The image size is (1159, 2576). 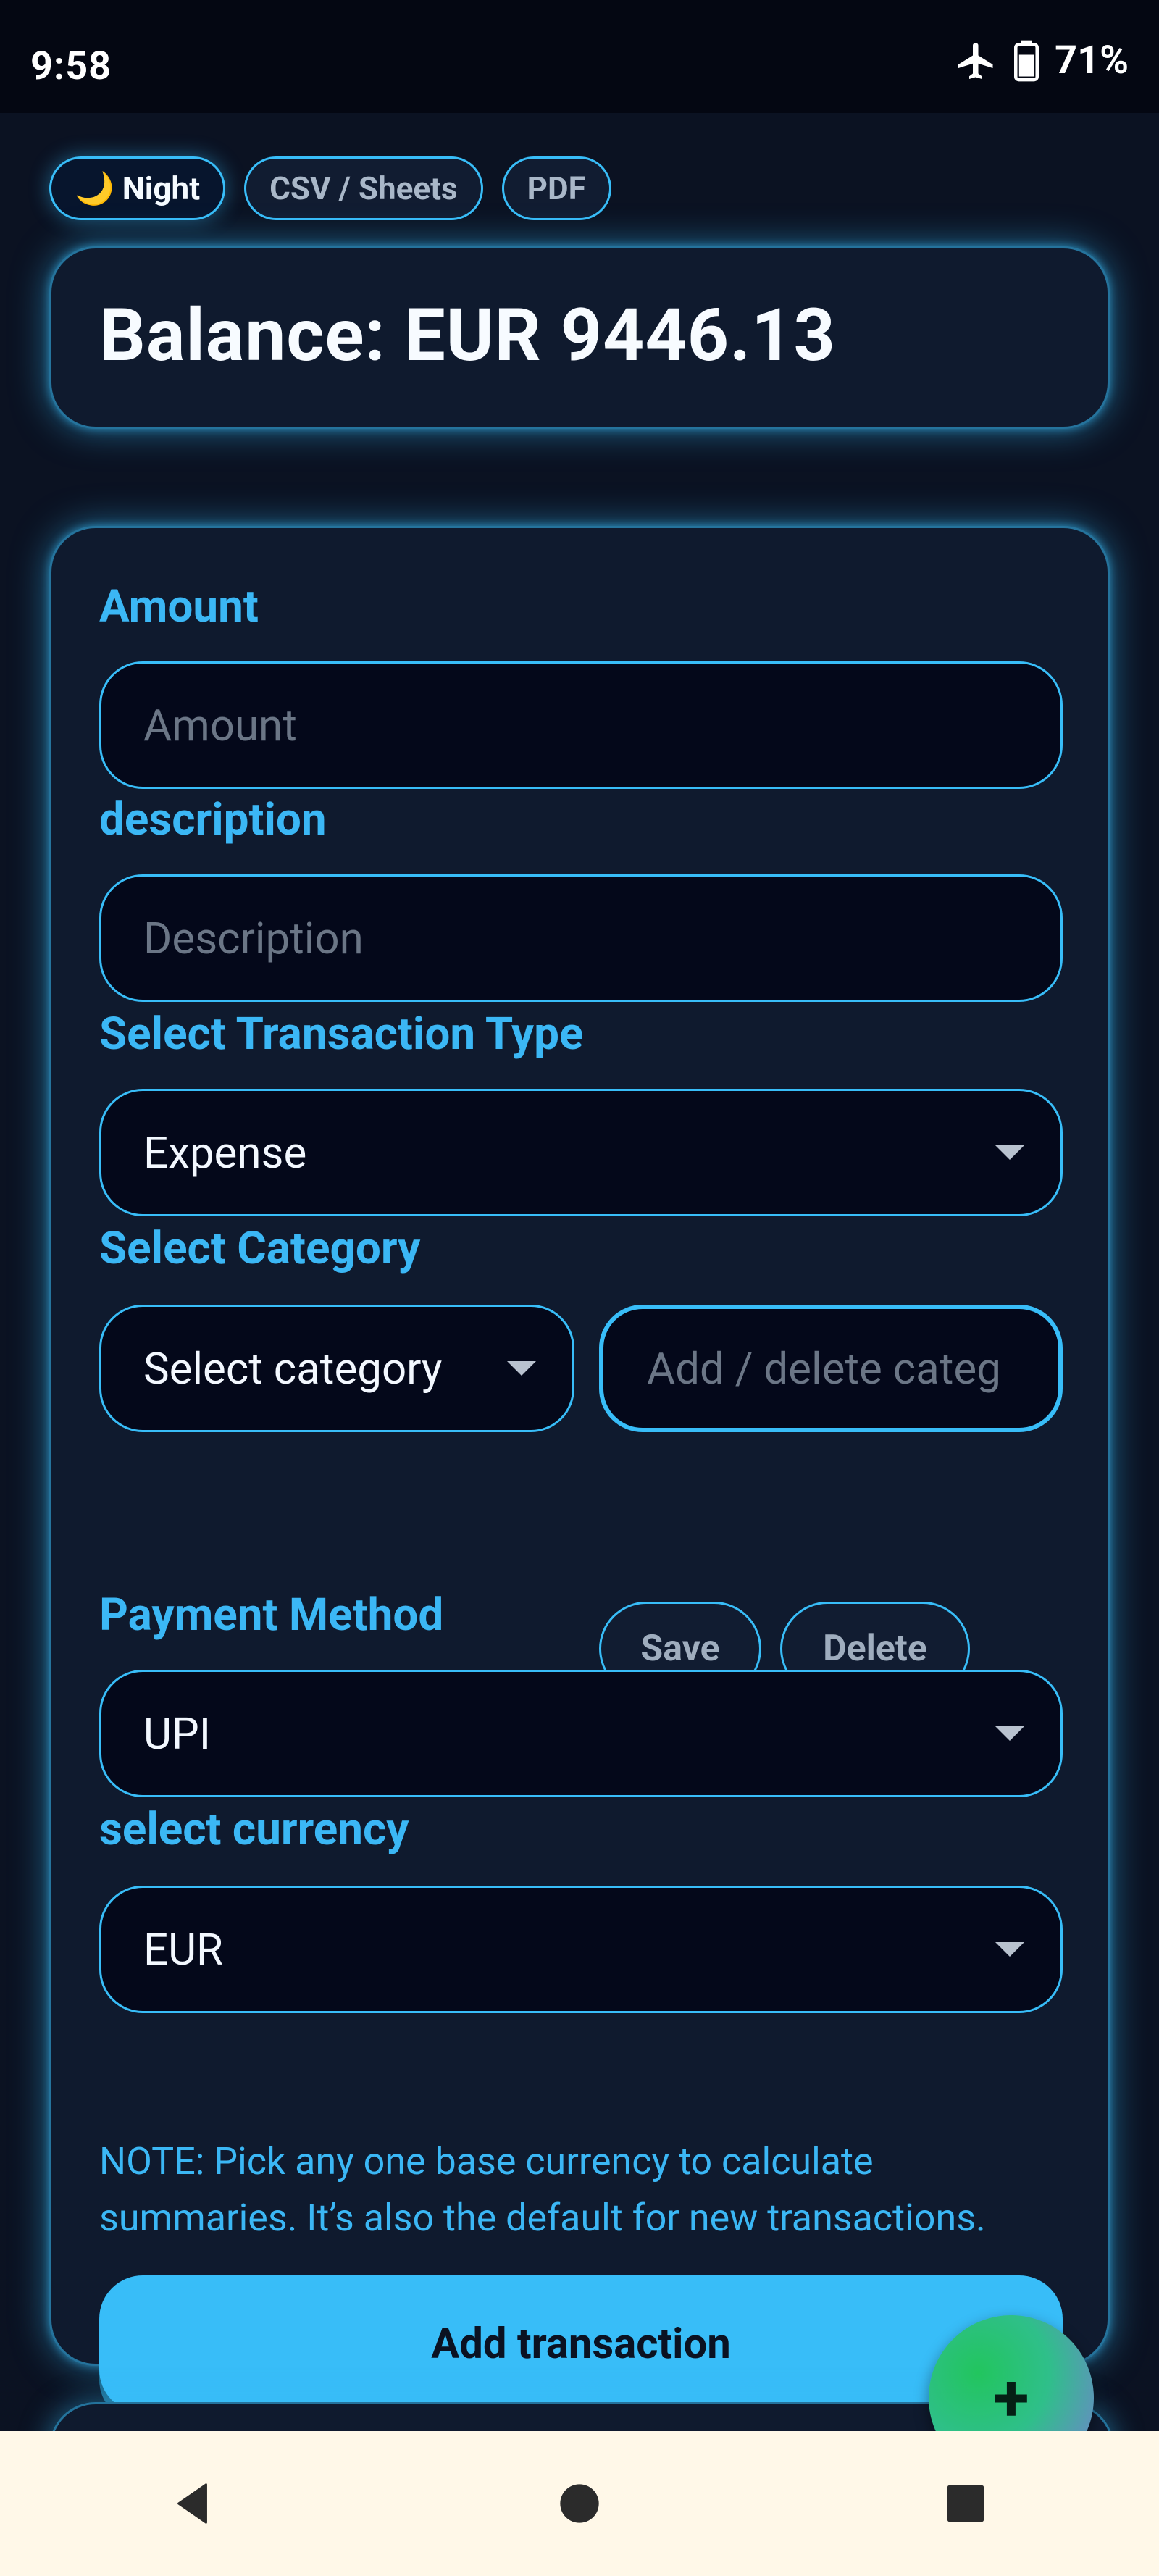 What do you see at coordinates (220, 725) in the screenshot?
I see `amount-placeholder: Amount` at bounding box center [220, 725].